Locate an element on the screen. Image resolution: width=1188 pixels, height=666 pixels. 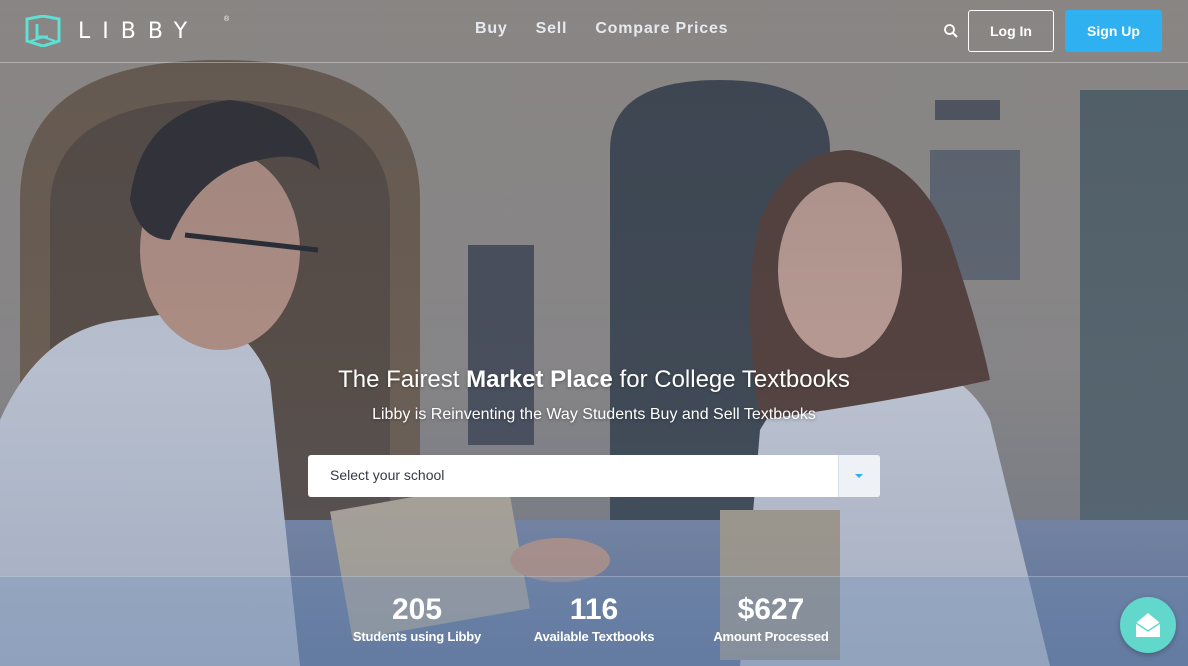
headline-part-1: The Fairest is located at coordinates (402, 379).